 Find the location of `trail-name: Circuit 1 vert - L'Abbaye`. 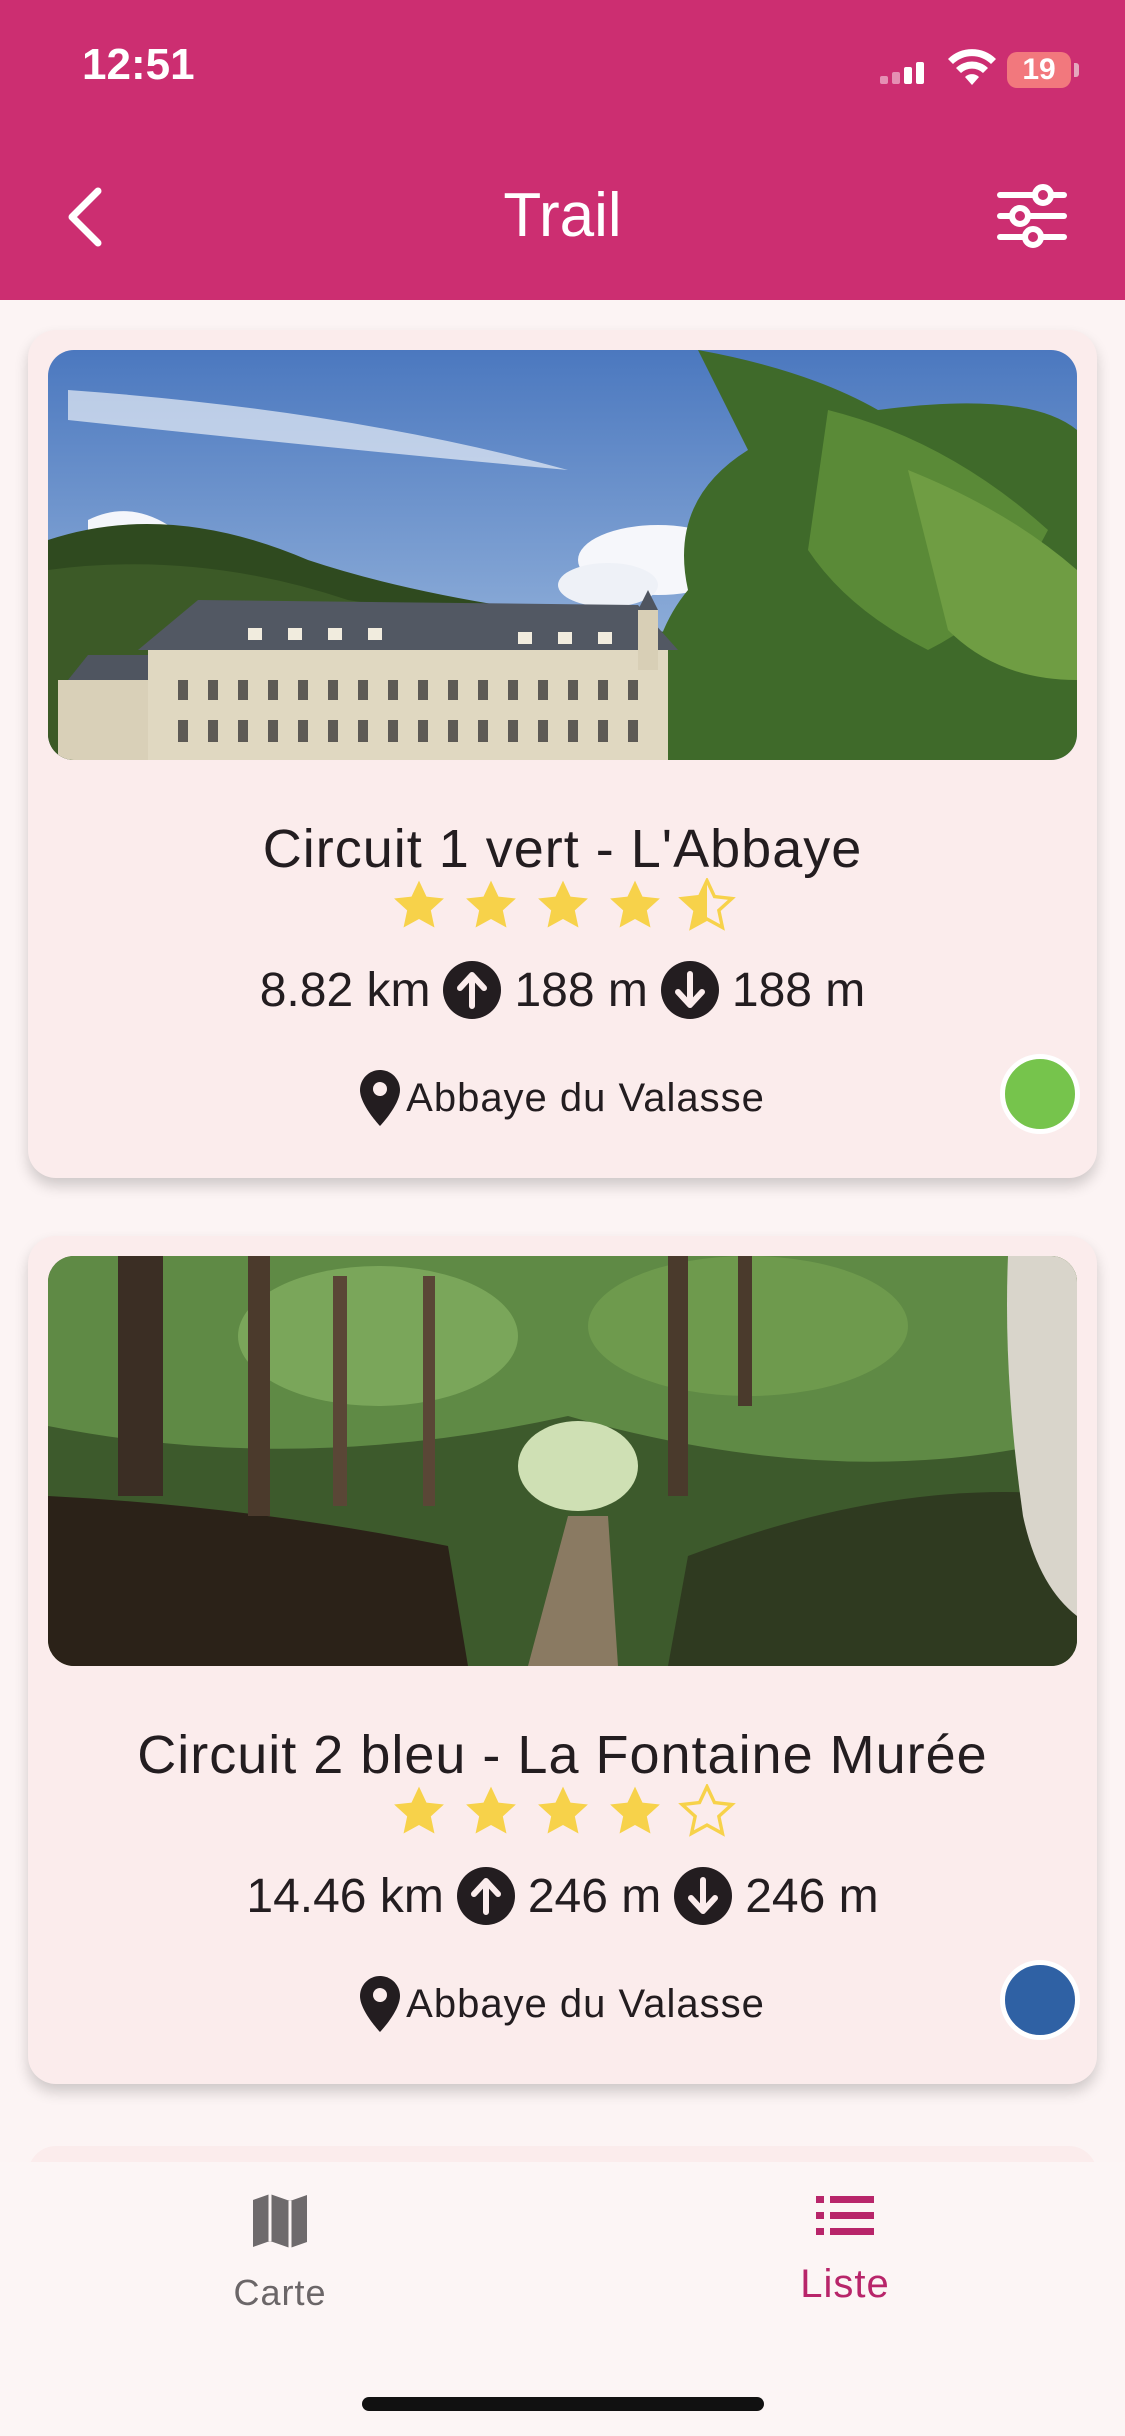

trail-name: Circuit 1 vert - L'Abbaye is located at coordinates (562, 849).